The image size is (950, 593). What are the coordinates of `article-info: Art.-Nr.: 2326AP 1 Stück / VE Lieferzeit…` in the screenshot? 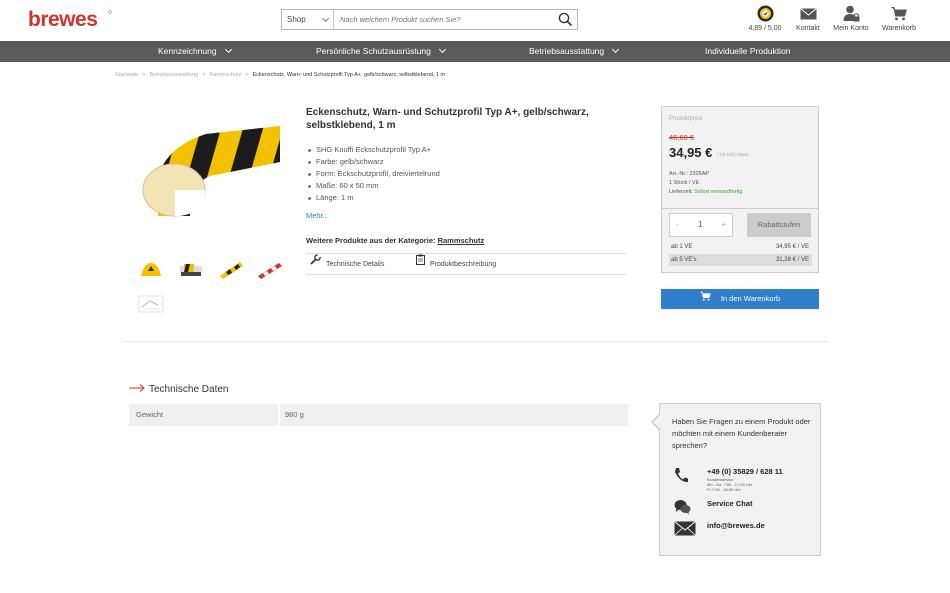 It's located at (705, 183).